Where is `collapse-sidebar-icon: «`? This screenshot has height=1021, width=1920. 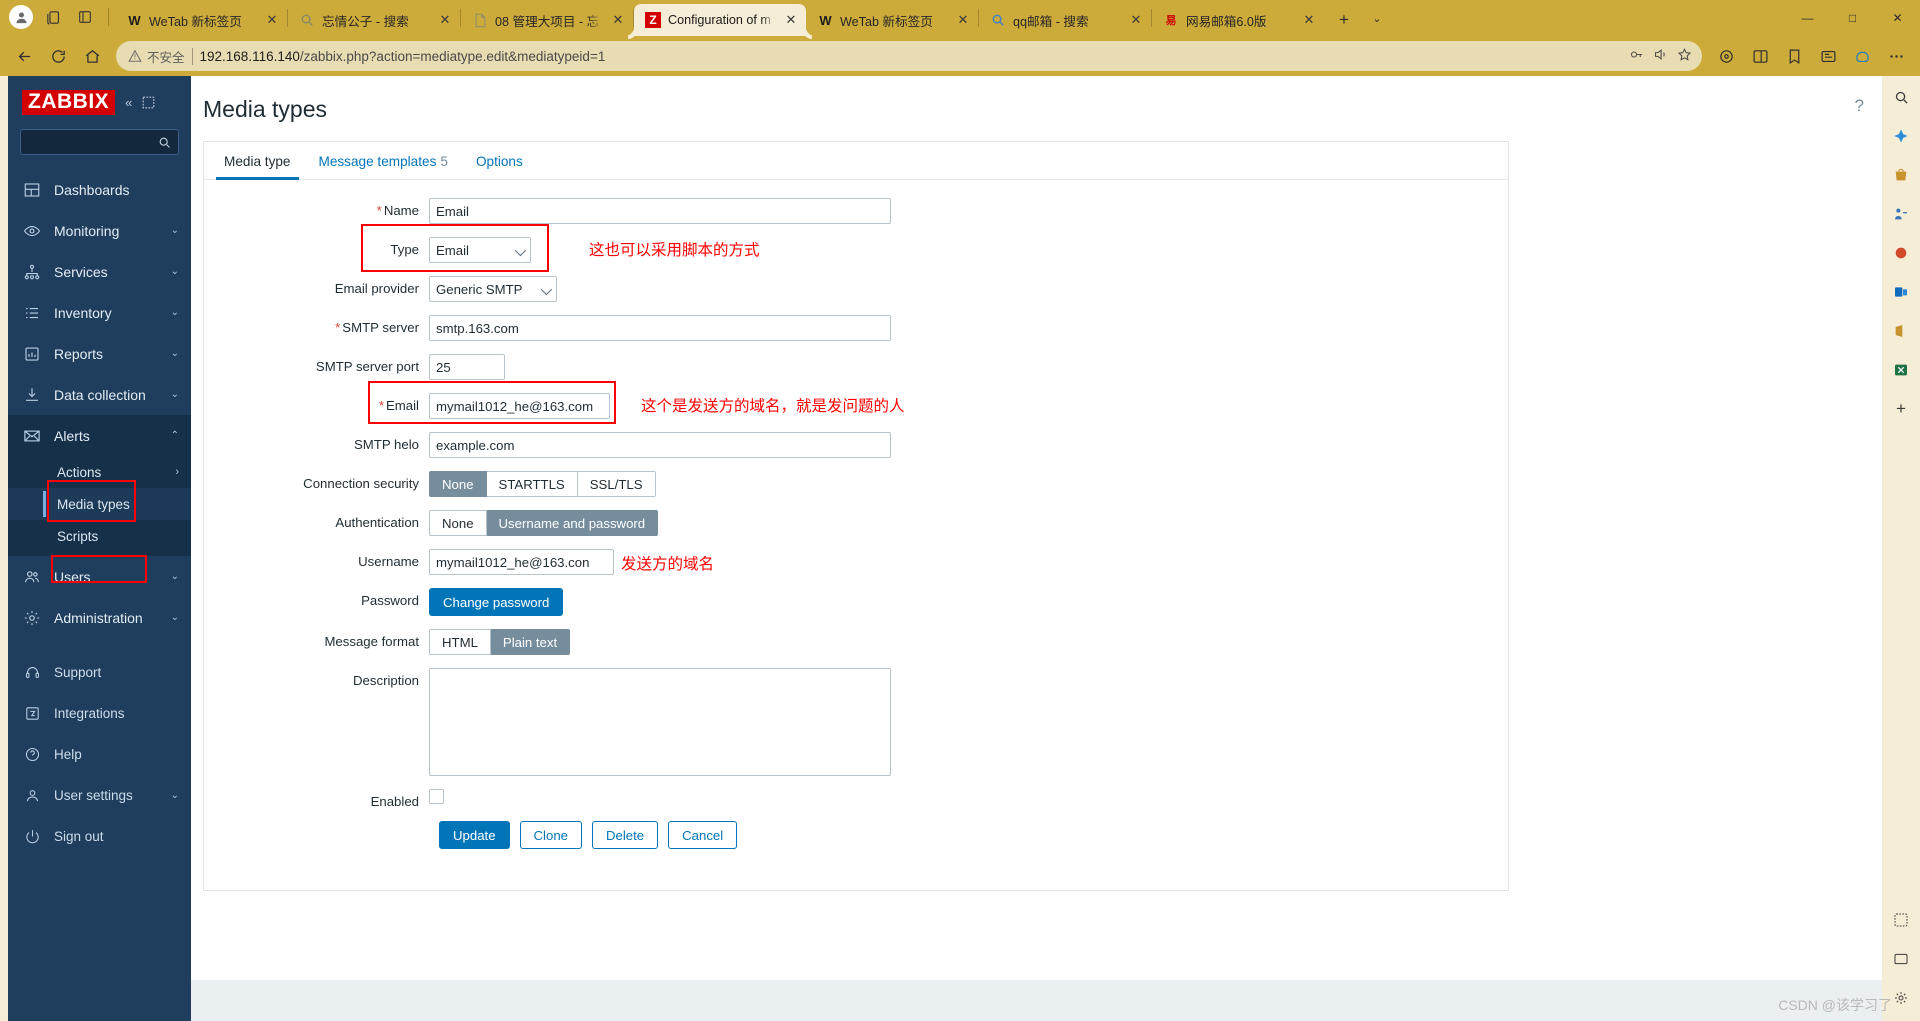 collapse-sidebar-icon: « is located at coordinates (128, 102).